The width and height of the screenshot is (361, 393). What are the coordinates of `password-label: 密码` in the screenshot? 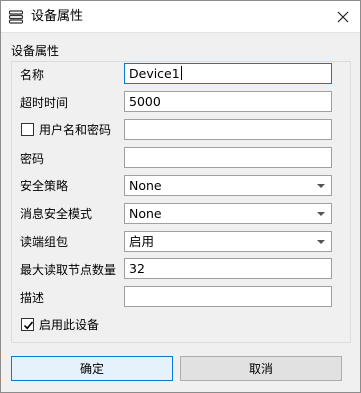 It's located at (32, 159).